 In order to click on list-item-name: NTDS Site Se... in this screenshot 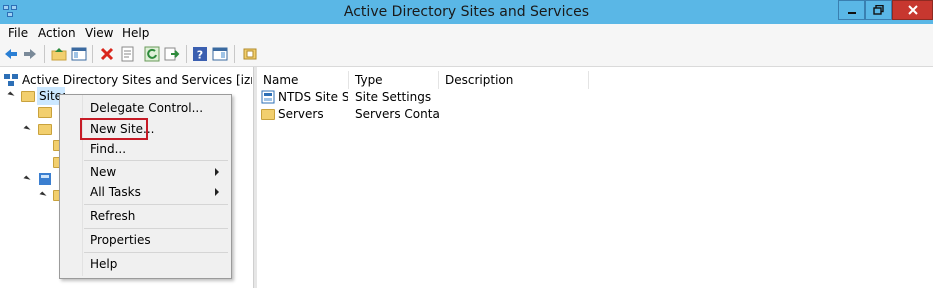, I will do `click(313, 97)`.